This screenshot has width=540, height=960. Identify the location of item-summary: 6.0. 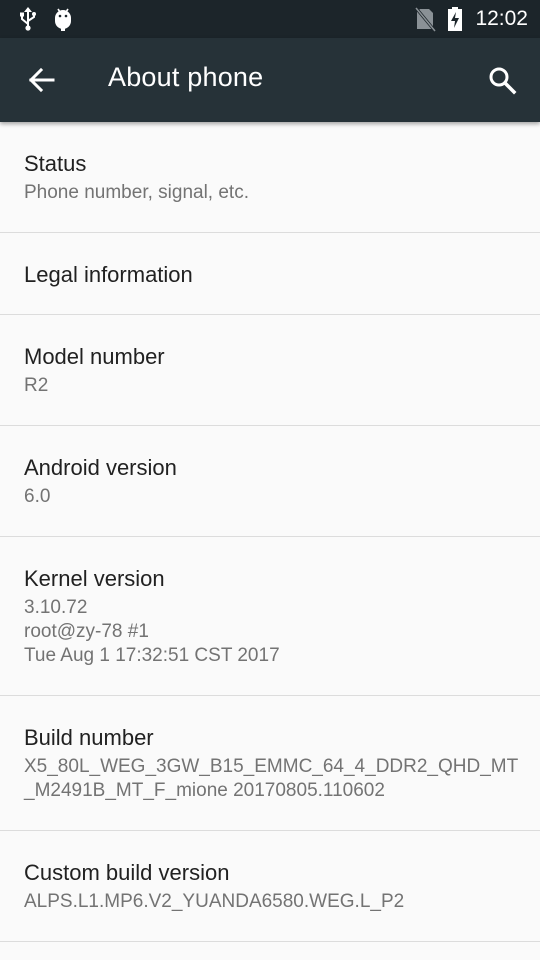
(37, 496).